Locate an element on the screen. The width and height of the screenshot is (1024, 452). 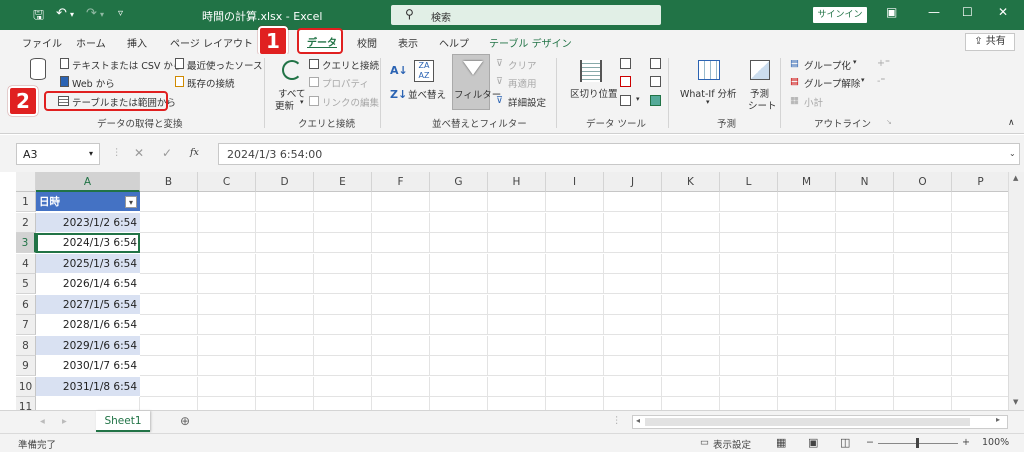
name-box-dropdown-icon: ▾ is located at coordinates (91, 153).